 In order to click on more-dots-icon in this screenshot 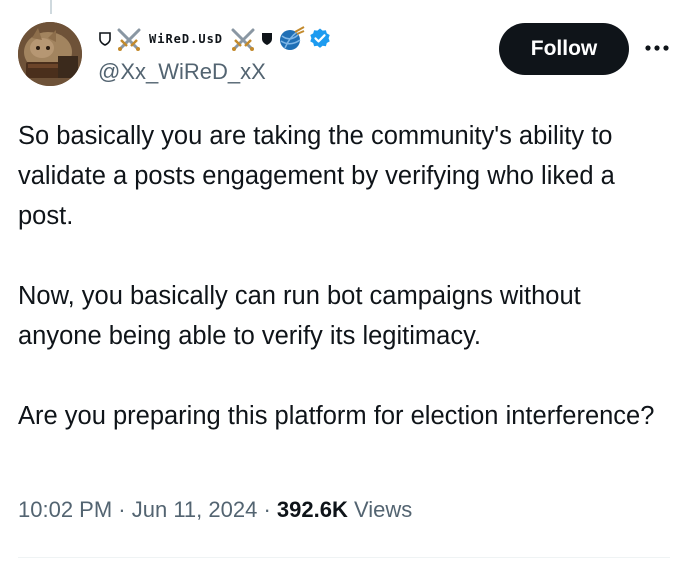, I will do `click(657, 48)`.